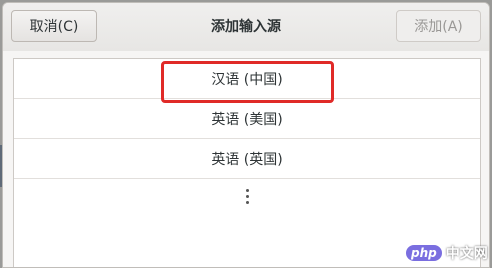 Image resolution: width=492 pixels, height=268 pixels. What do you see at coordinates (424, 253) in the screenshot?
I see `watermark-logo: php` at bounding box center [424, 253].